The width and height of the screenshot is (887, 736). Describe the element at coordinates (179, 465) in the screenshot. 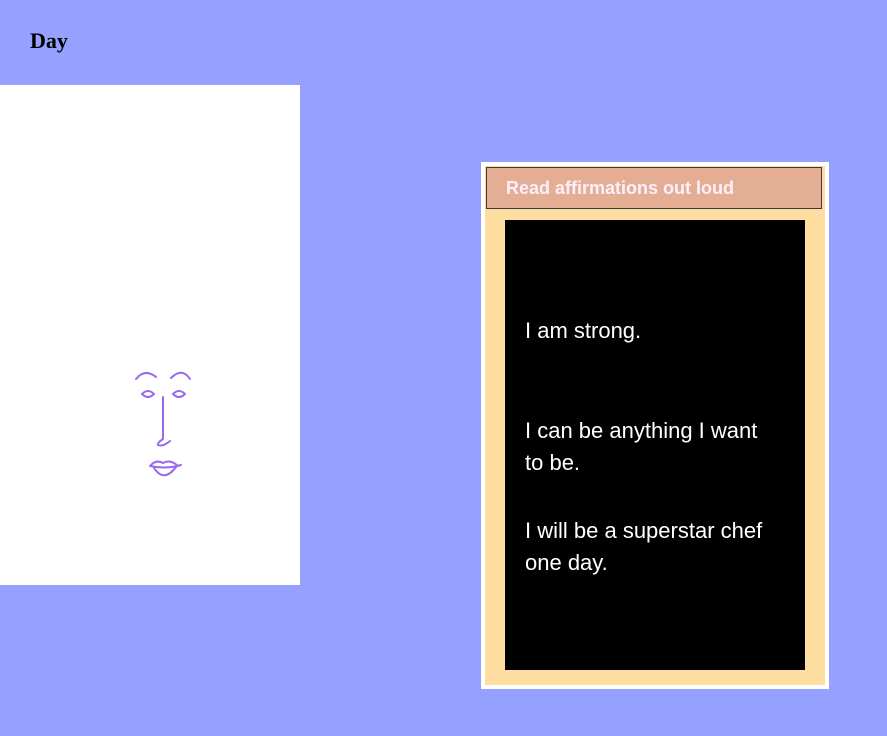

I see `mouth-corner` at that location.